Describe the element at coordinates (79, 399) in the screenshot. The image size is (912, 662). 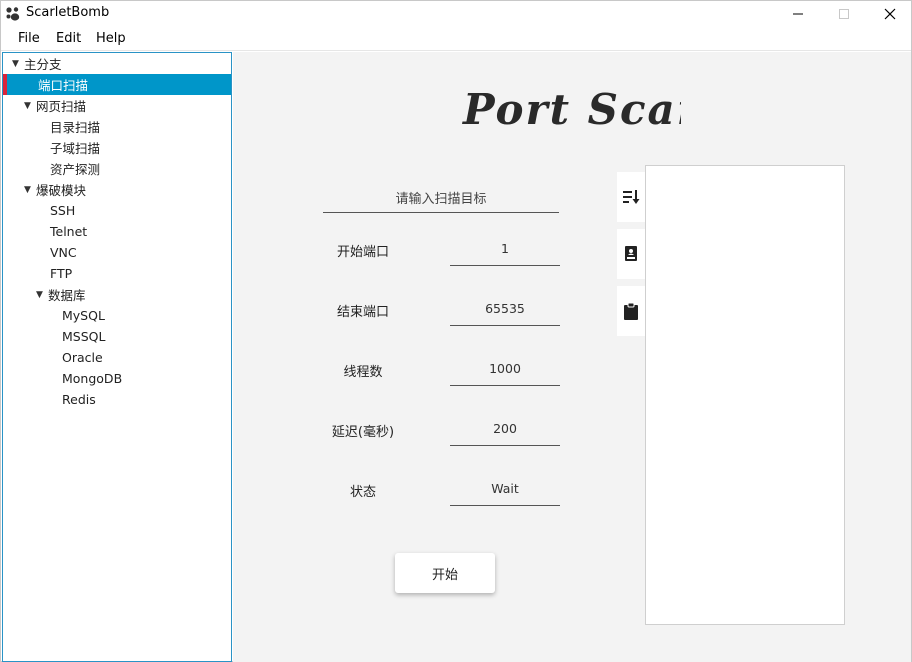
I see `tree-item-label: Redis` at that location.